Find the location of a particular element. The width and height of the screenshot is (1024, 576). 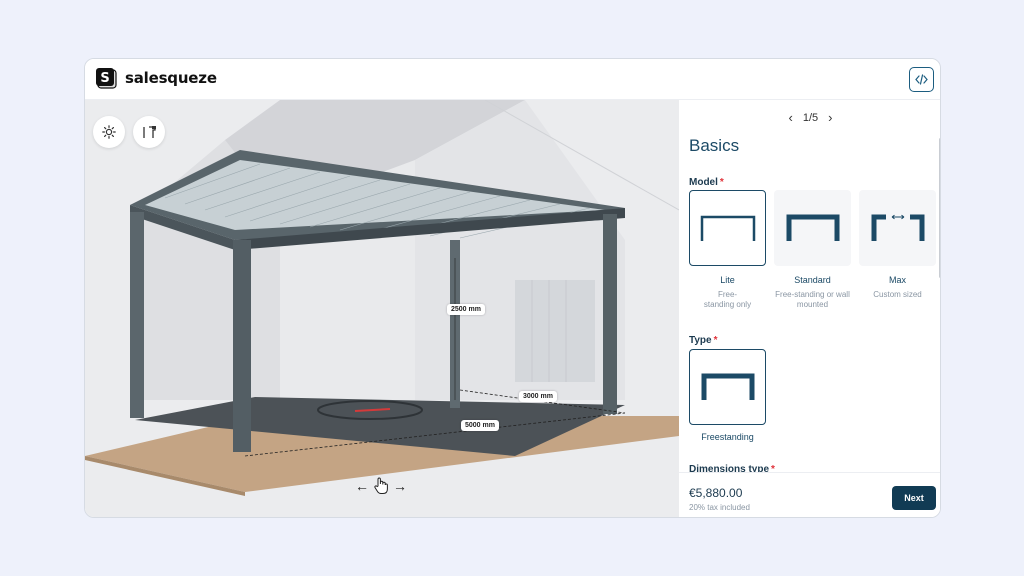

freestanding-type-icon is located at coordinates (727, 386).